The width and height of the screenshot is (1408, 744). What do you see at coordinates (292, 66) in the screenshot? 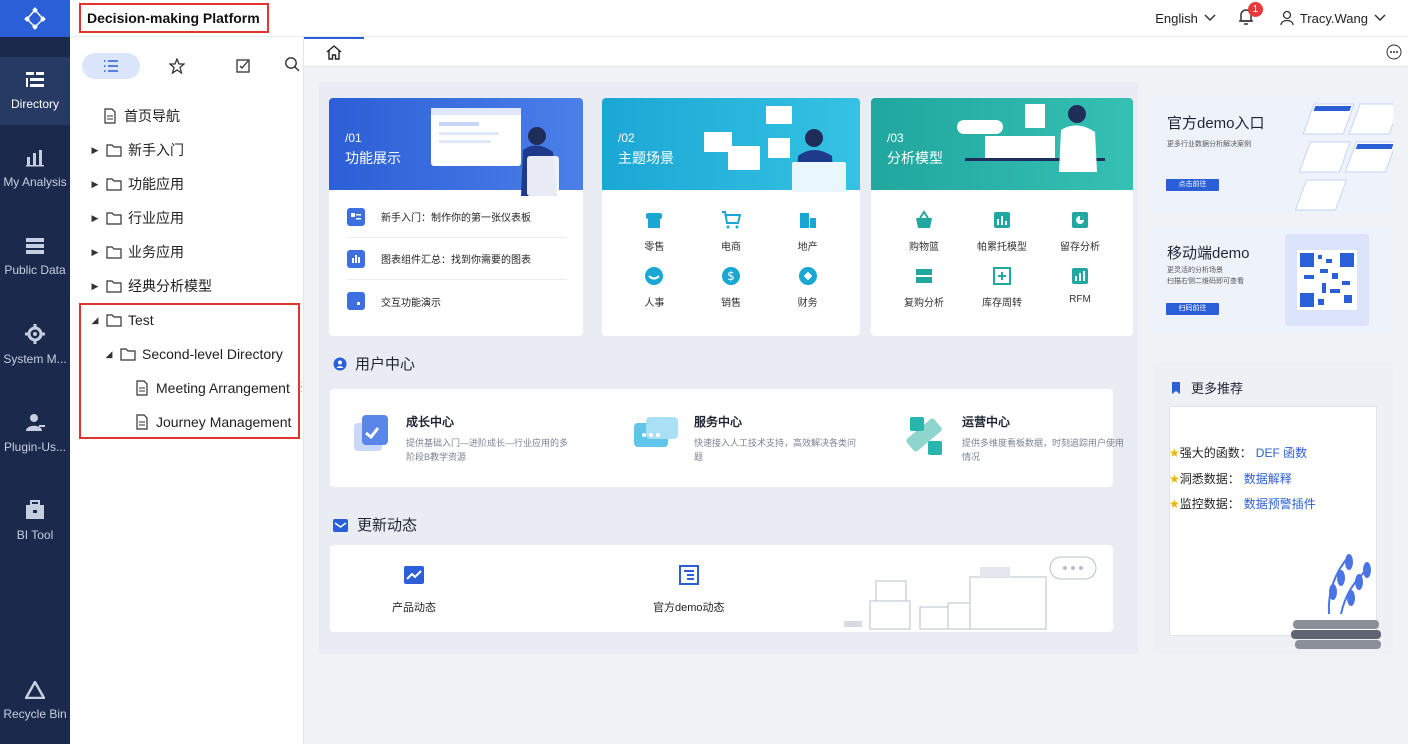
I see `search-button` at bounding box center [292, 66].